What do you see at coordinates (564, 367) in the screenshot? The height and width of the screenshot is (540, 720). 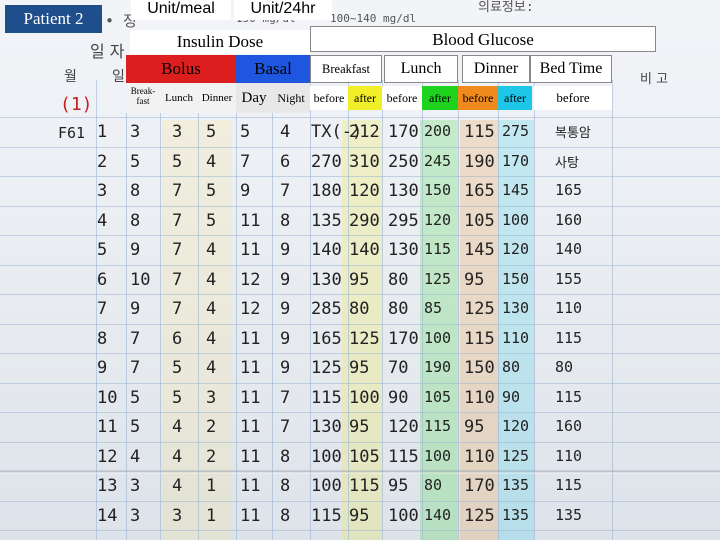 I see `row-bed-before-cell: 80` at bounding box center [564, 367].